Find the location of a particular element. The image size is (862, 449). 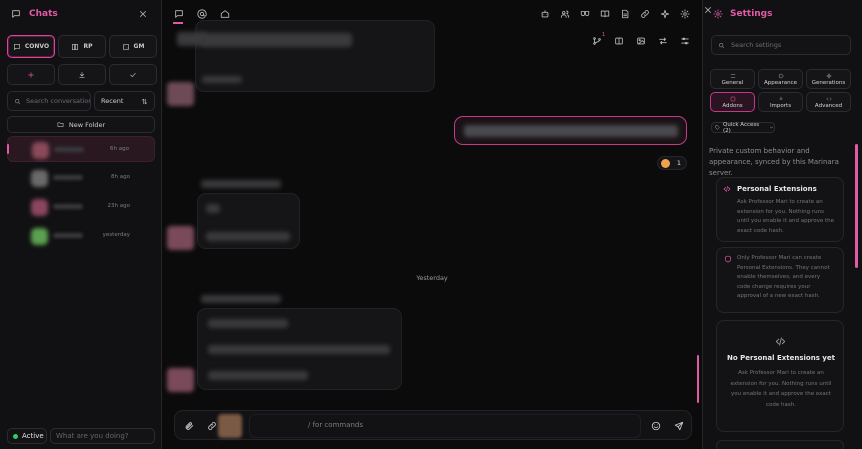

empty-state-title: No Personal Extensions yet is located at coordinates (781, 358).